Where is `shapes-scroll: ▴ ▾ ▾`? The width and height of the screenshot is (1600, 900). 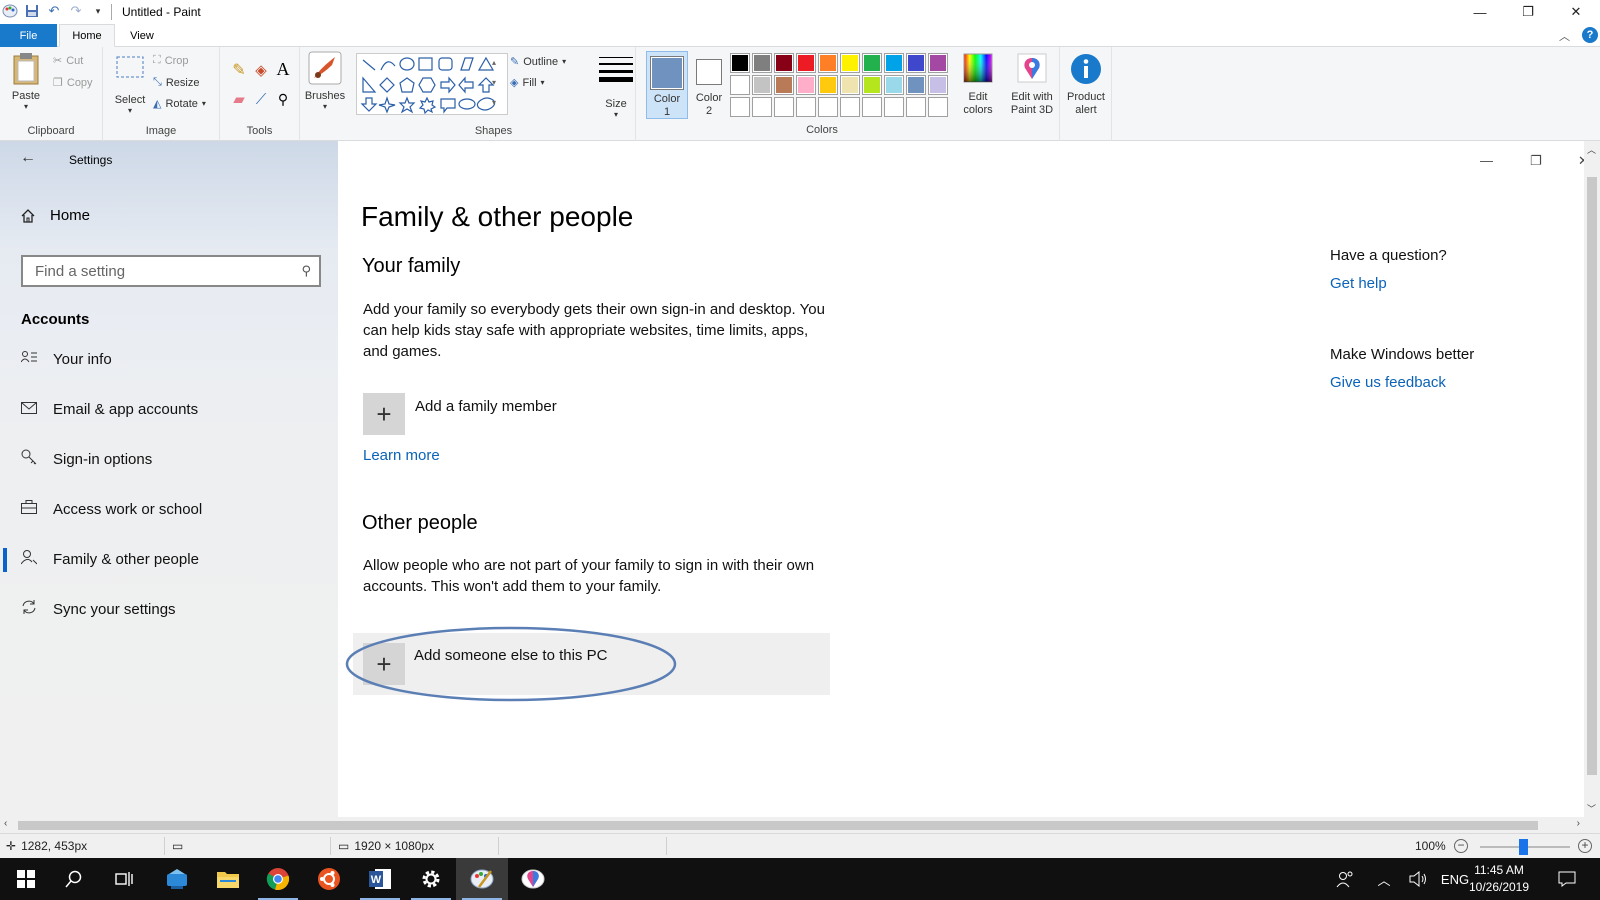 shapes-scroll: ▴ ▾ ▾ is located at coordinates (494, 83).